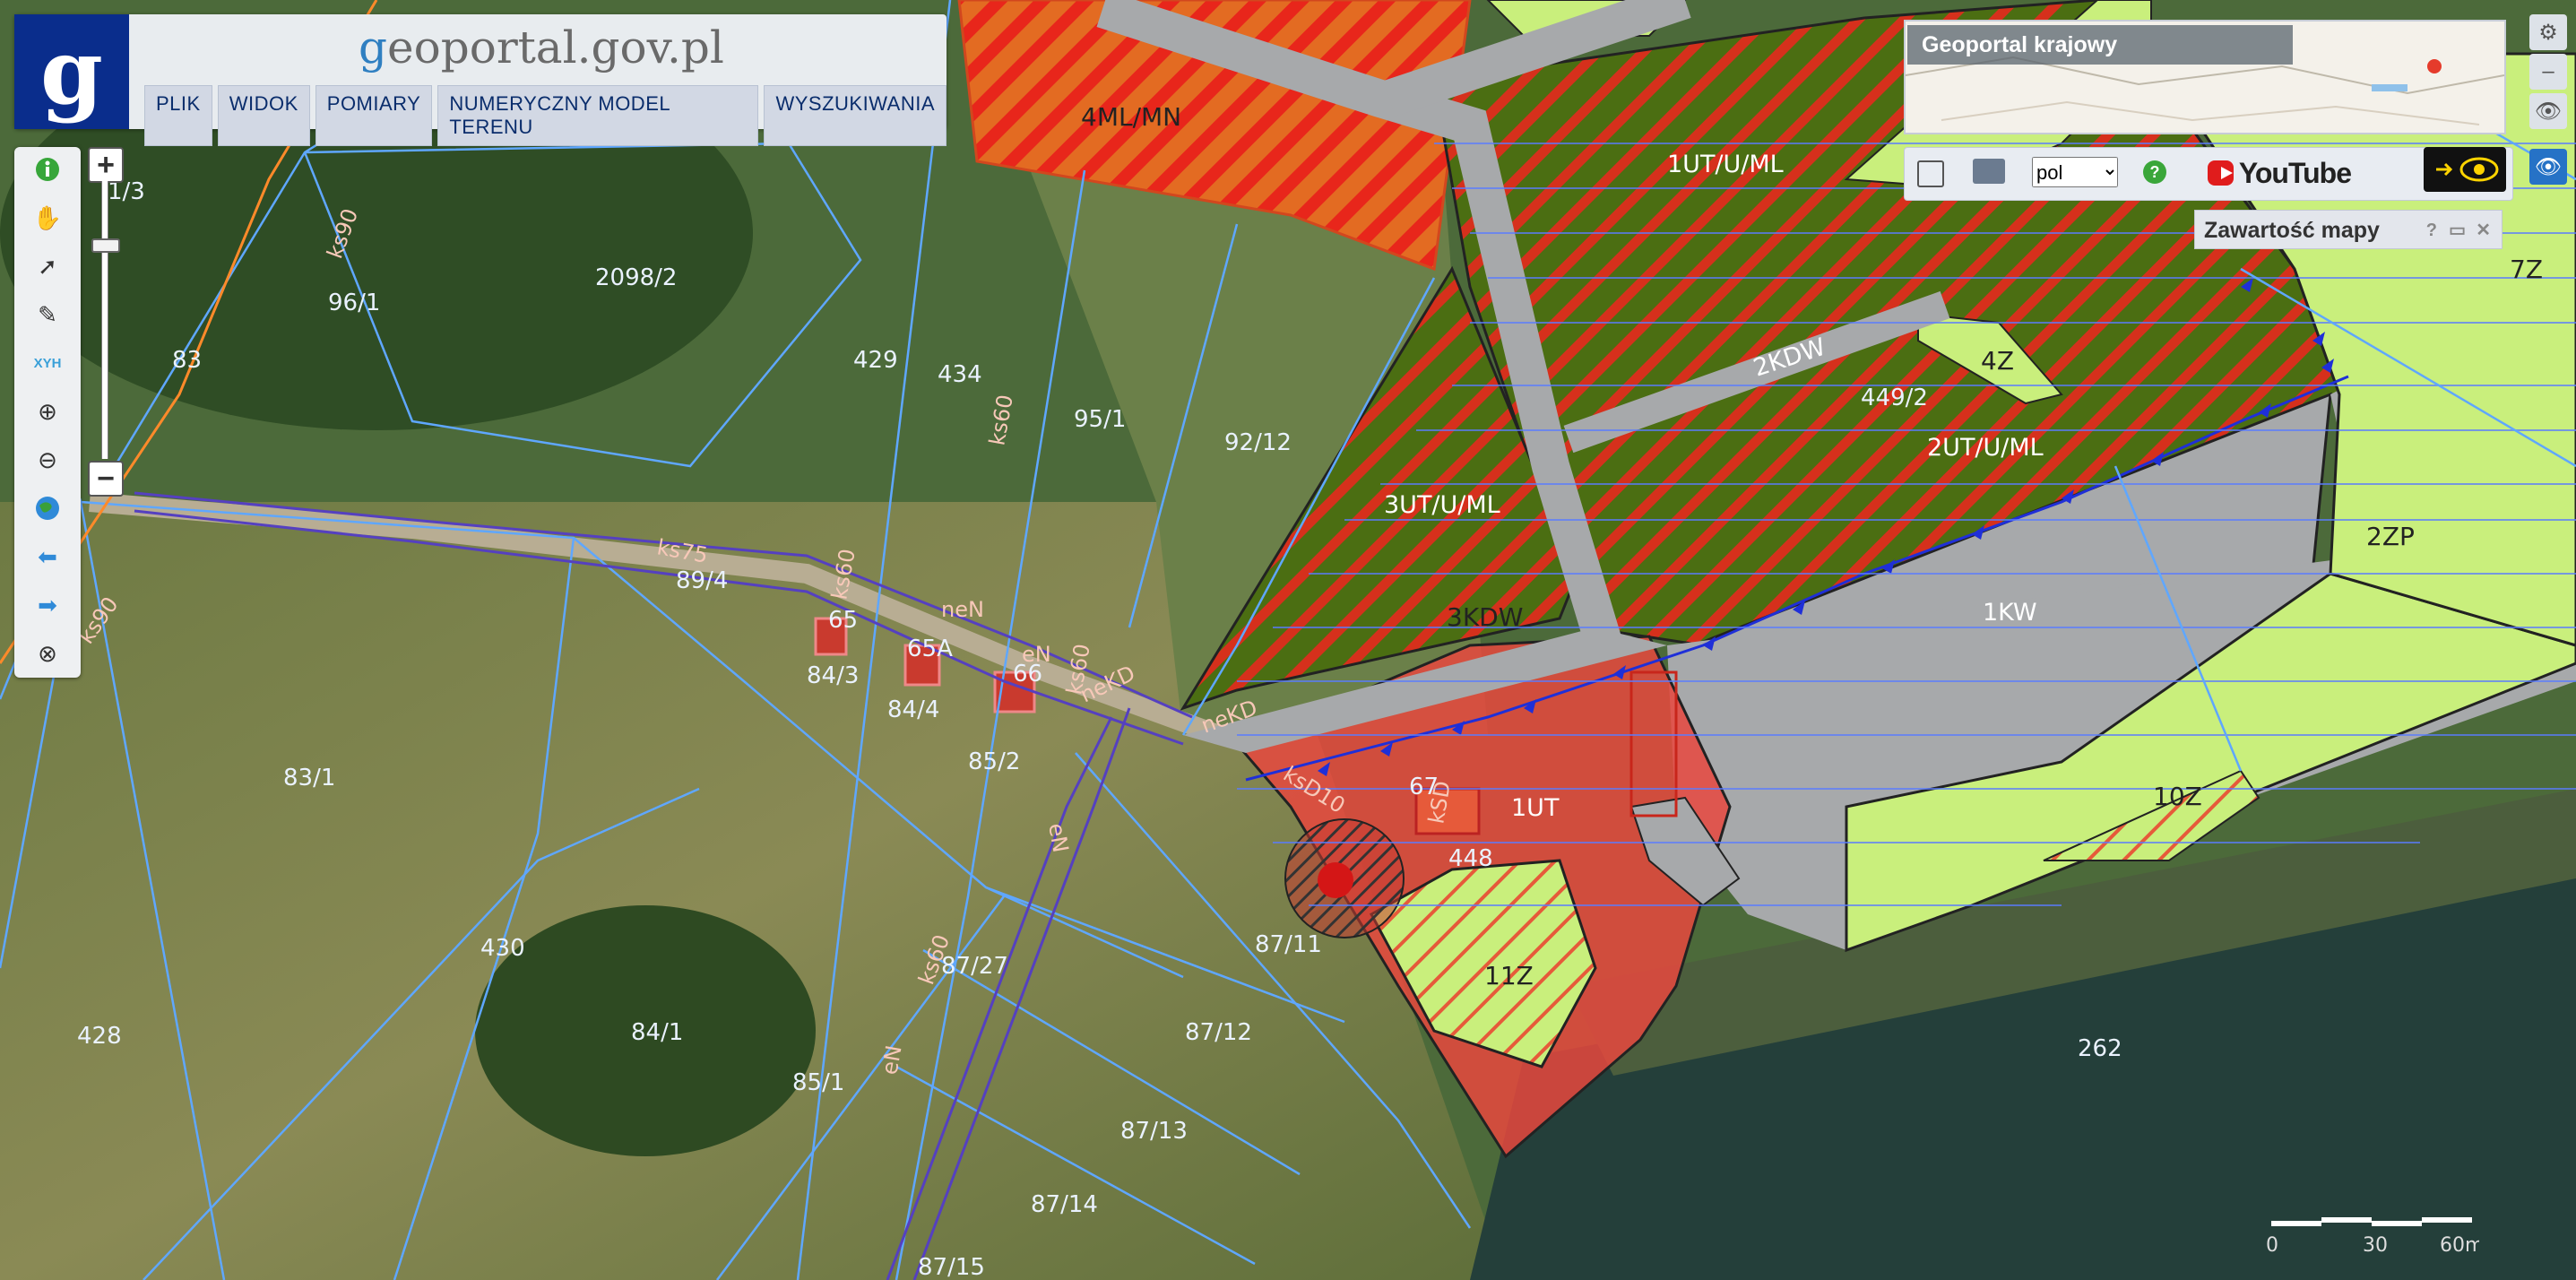  I want to click on zone-label: 4Z, so click(1997, 361).